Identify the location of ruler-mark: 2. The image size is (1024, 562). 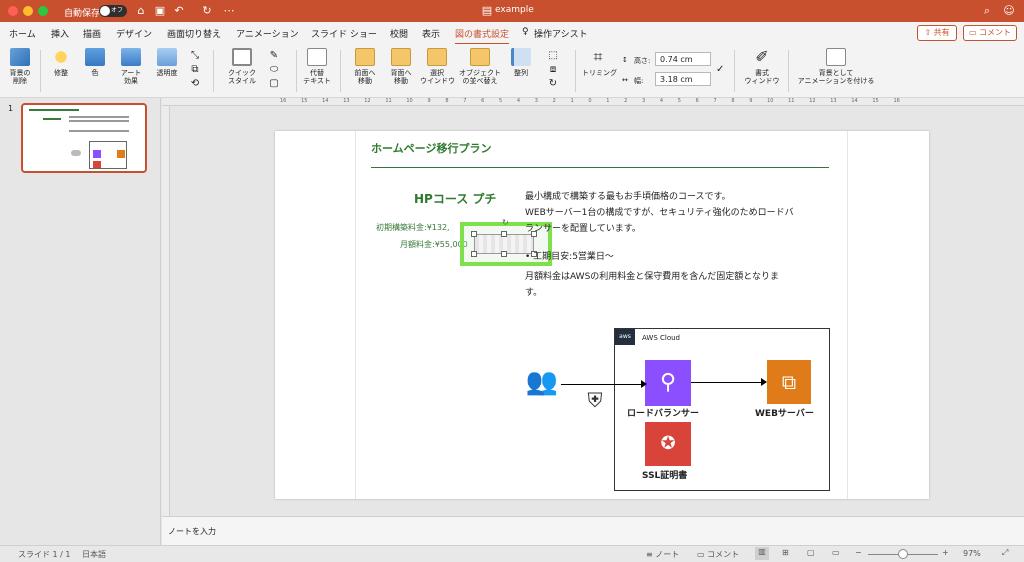
(554, 101).